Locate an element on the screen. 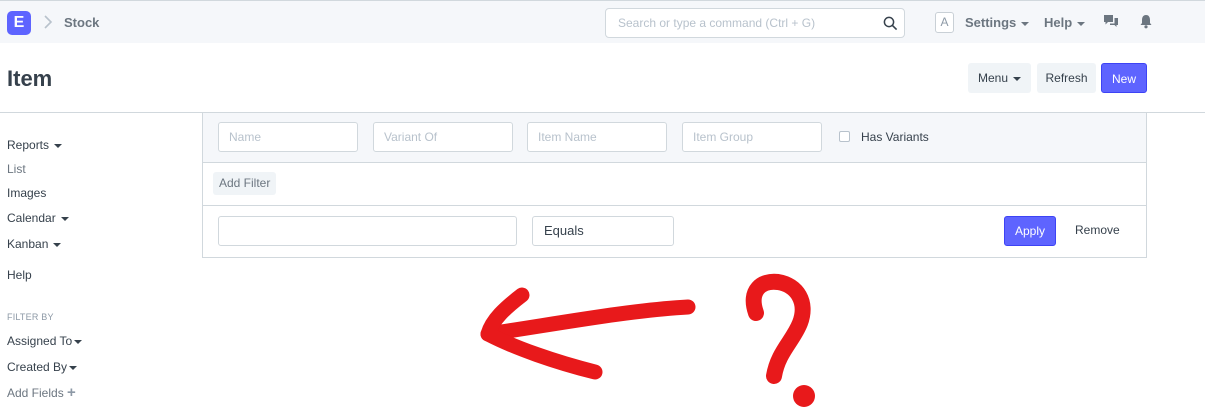 The height and width of the screenshot is (414, 1205). sidebar-filter-created-by: Created By is located at coordinates (42, 367).